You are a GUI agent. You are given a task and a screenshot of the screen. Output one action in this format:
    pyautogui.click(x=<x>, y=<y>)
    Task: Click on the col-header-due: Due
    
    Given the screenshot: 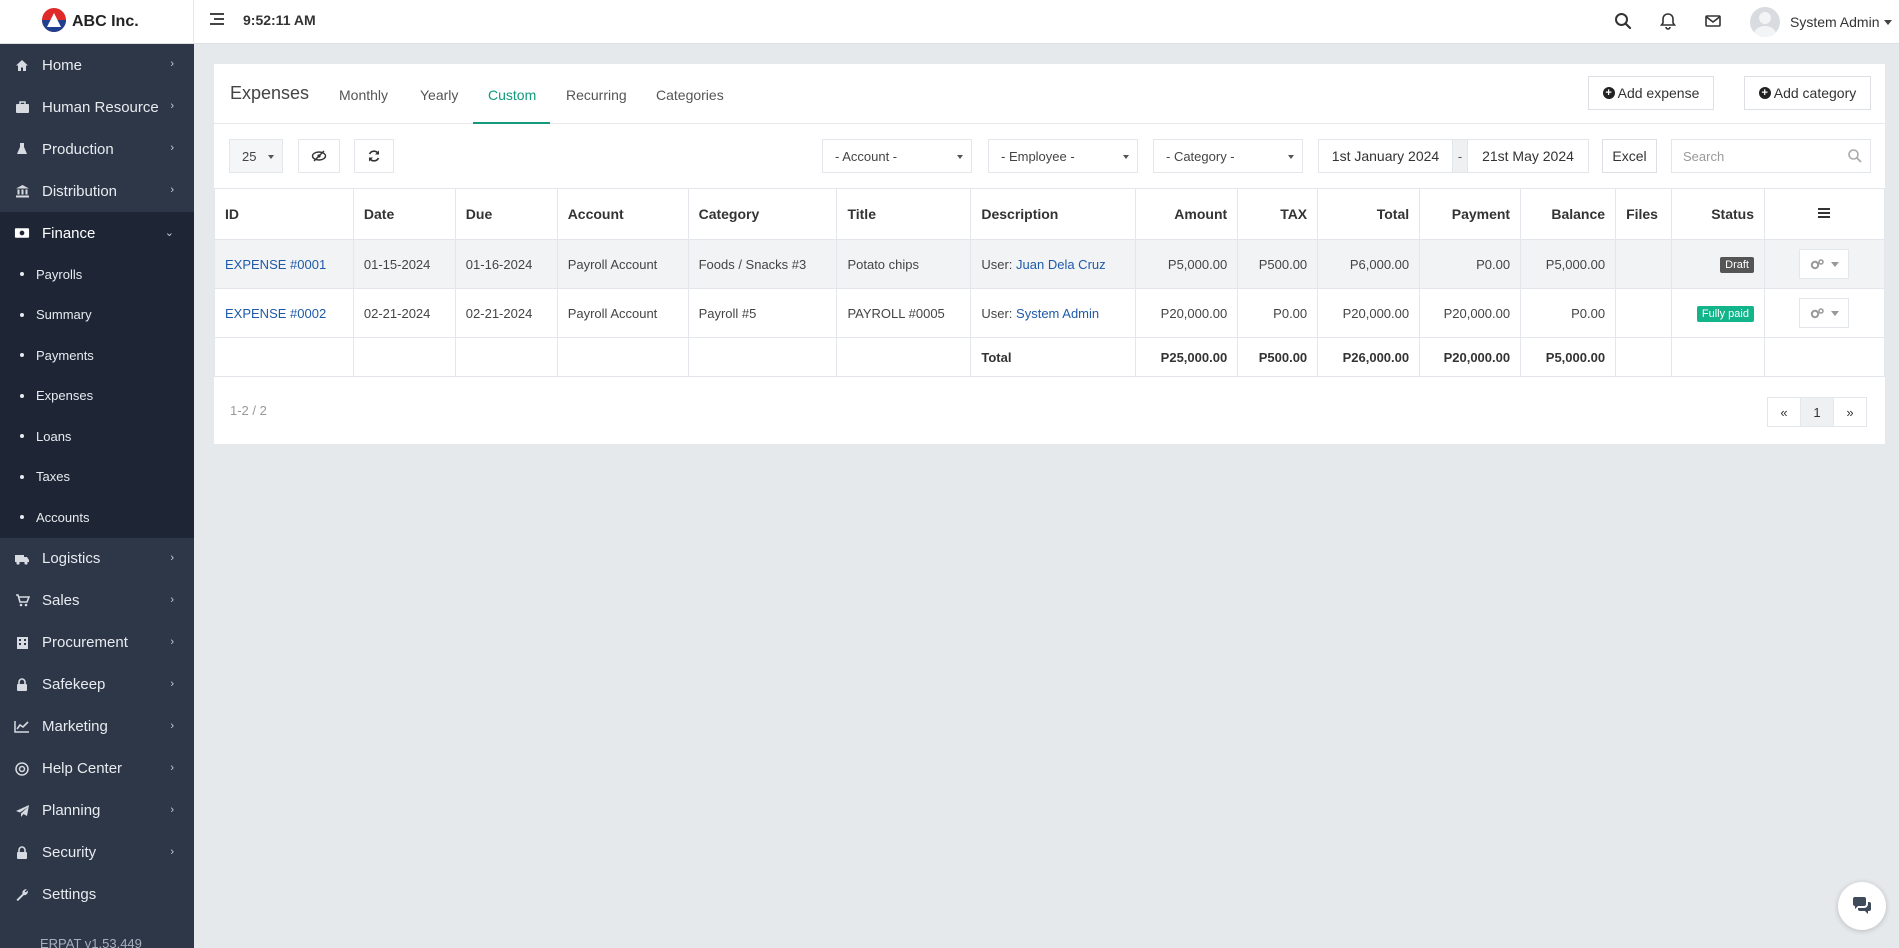 What is the action you would take?
    pyautogui.click(x=506, y=214)
    